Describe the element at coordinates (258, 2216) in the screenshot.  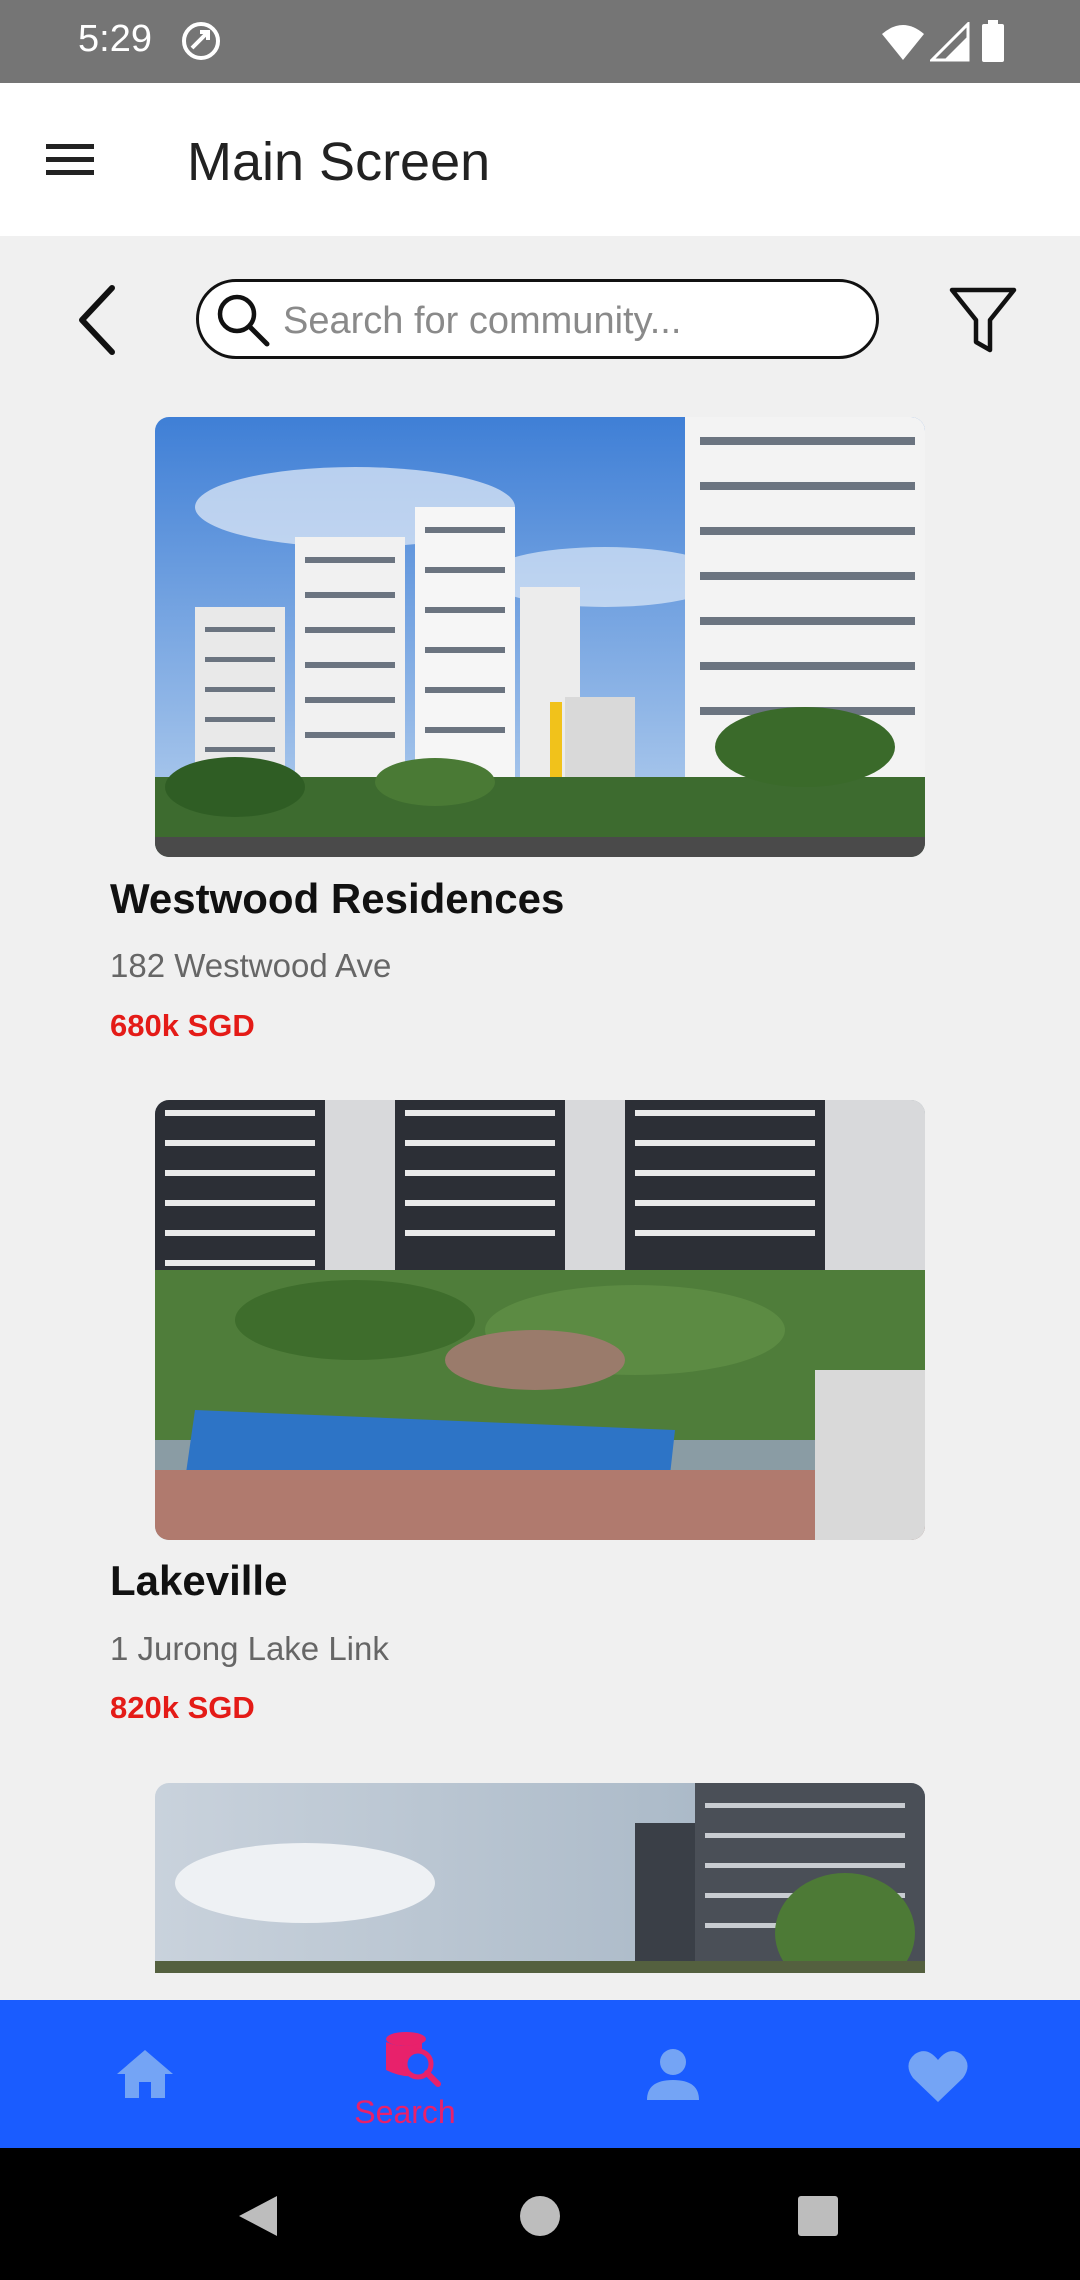
I see `system-back-icon` at that location.